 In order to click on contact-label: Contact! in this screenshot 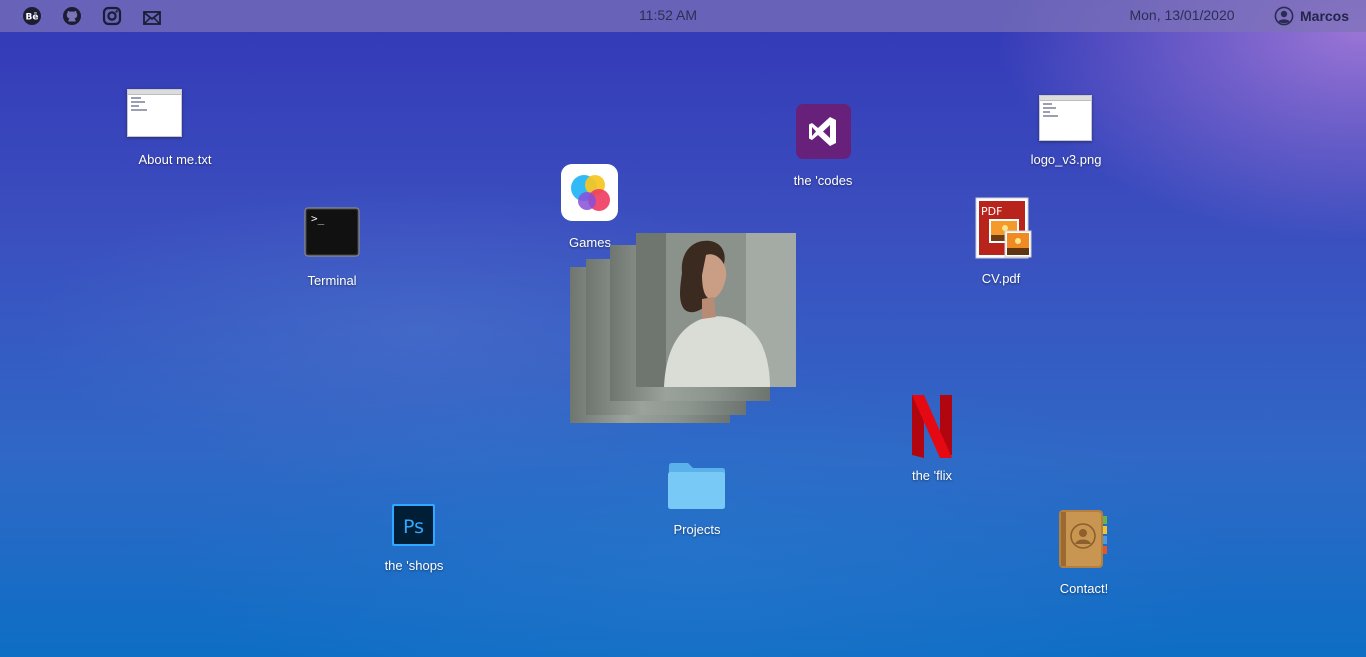, I will do `click(1084, 588)`.